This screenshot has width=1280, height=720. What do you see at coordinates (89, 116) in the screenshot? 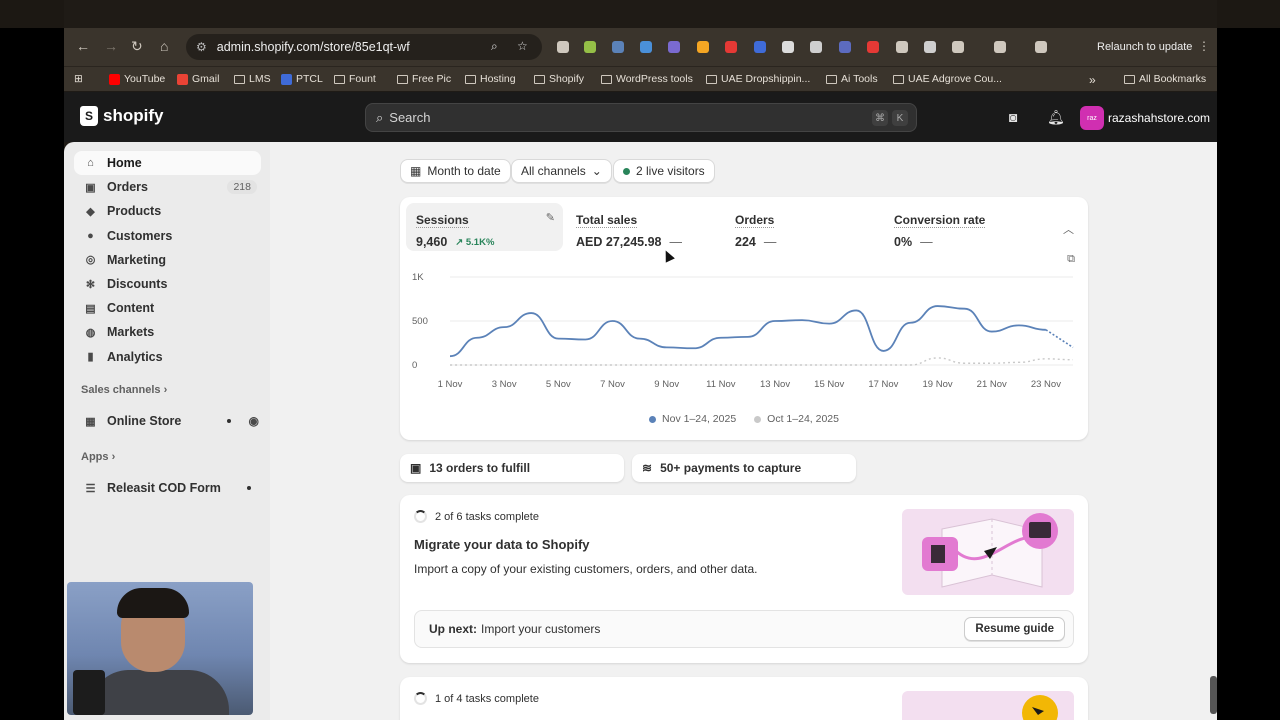
I see `shopify-bag-icon` at bounding box center [89, 116].